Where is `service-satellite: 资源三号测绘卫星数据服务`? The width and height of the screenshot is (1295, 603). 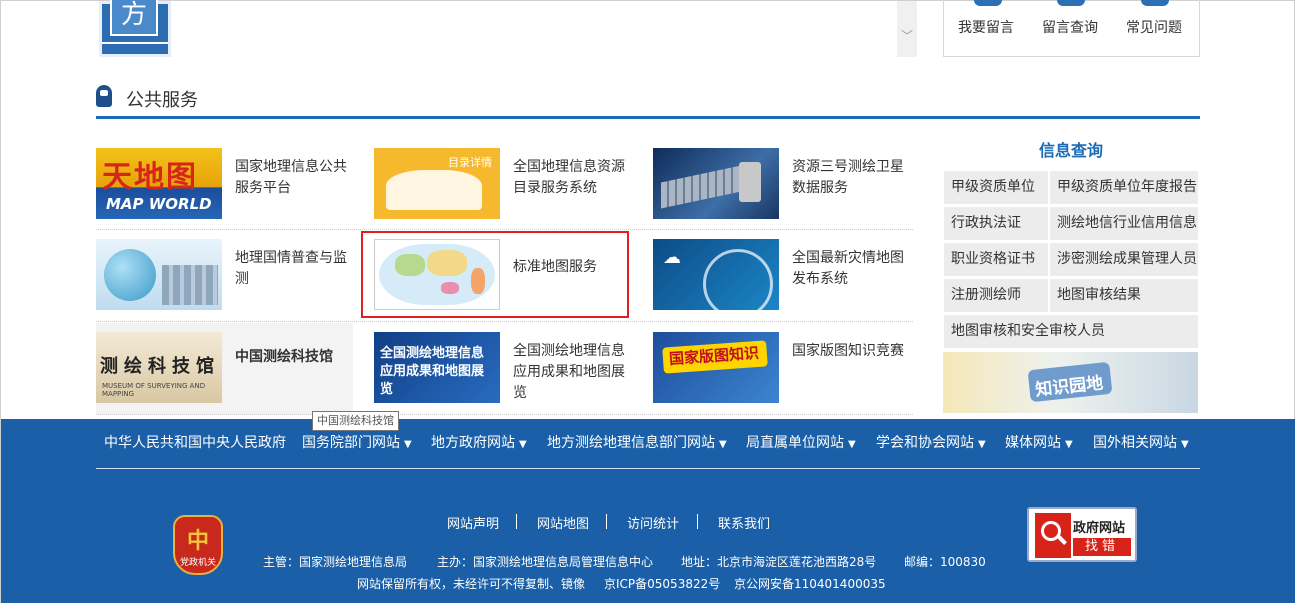
service-satellite: 资源三号测绘卫星数据服务 is located at coordinates (781, 185).